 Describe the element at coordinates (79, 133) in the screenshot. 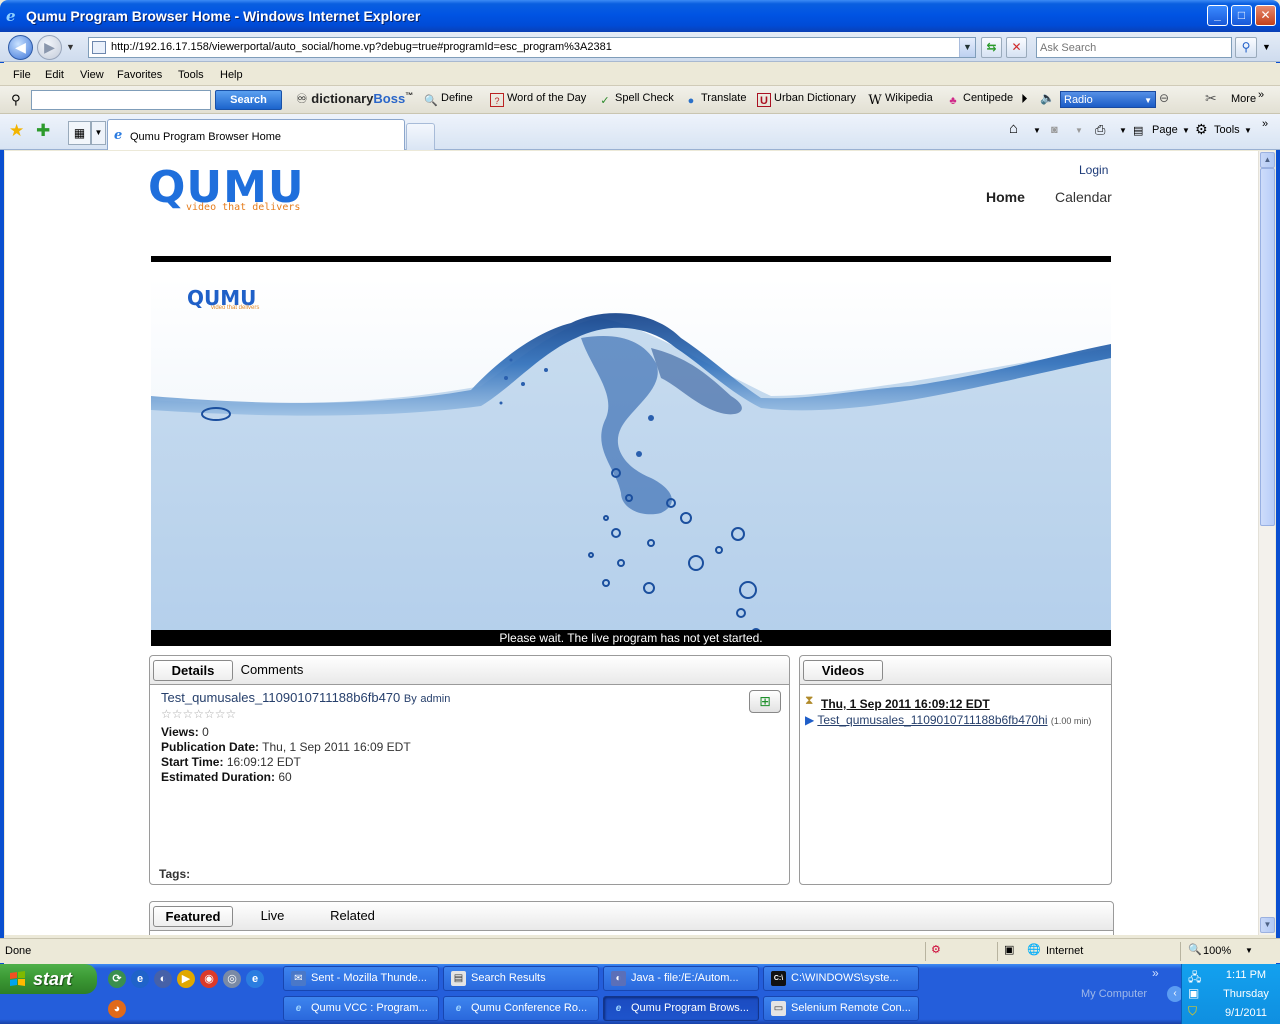

I see `quick-tabs-icon: ▦` at that location.